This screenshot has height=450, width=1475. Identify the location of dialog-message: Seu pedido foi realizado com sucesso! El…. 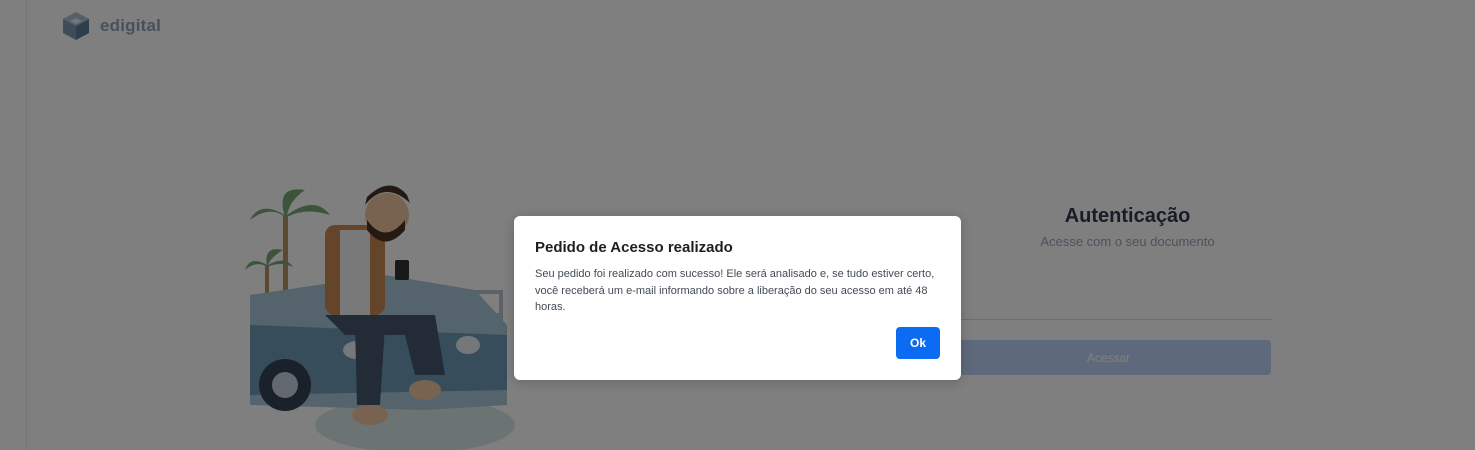
(735, 290).